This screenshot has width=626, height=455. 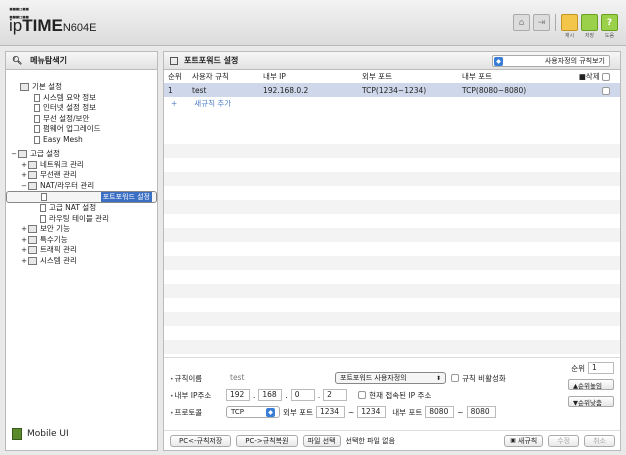 What do you see at coordinates (81, 108) in the screenshot?
I see `sidebar-item: 인터넷 설정 정보` at bounding box center [81, 108].